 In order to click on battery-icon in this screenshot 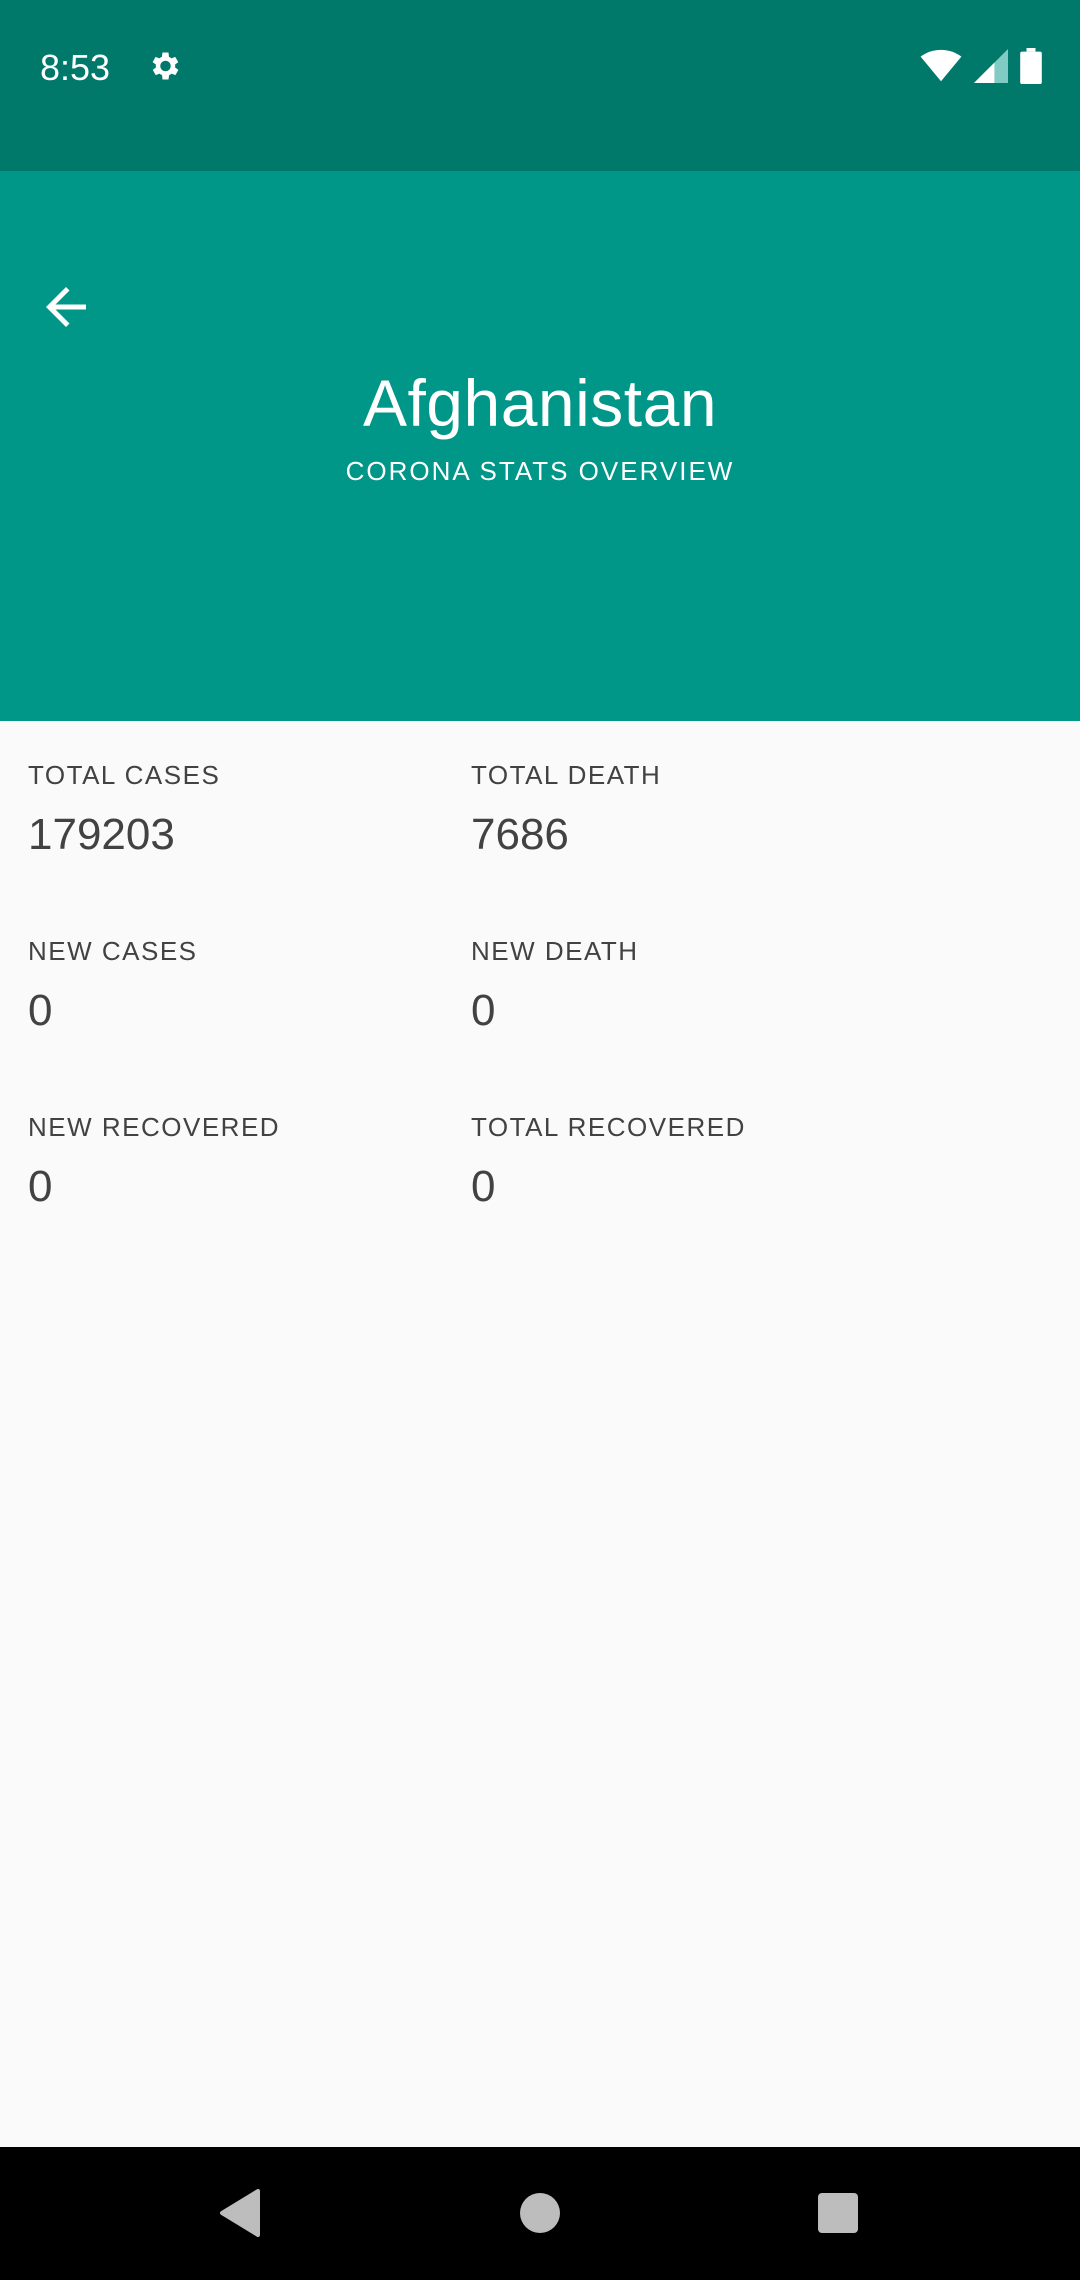, I will do `click(1031, 68)`.